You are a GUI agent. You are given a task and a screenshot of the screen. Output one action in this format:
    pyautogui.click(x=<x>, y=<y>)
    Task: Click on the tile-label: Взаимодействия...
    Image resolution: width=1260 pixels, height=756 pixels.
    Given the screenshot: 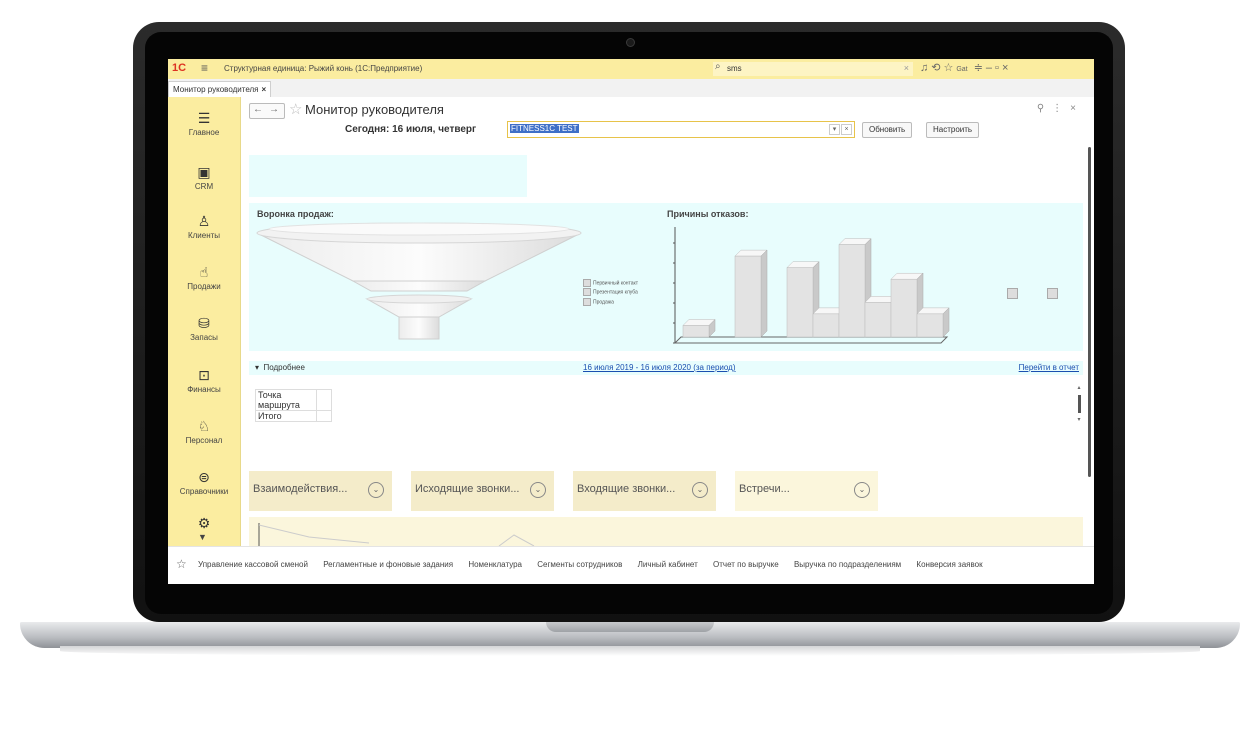 What is the action you would take?
    pyautogui.click(x=300, y=489)
    